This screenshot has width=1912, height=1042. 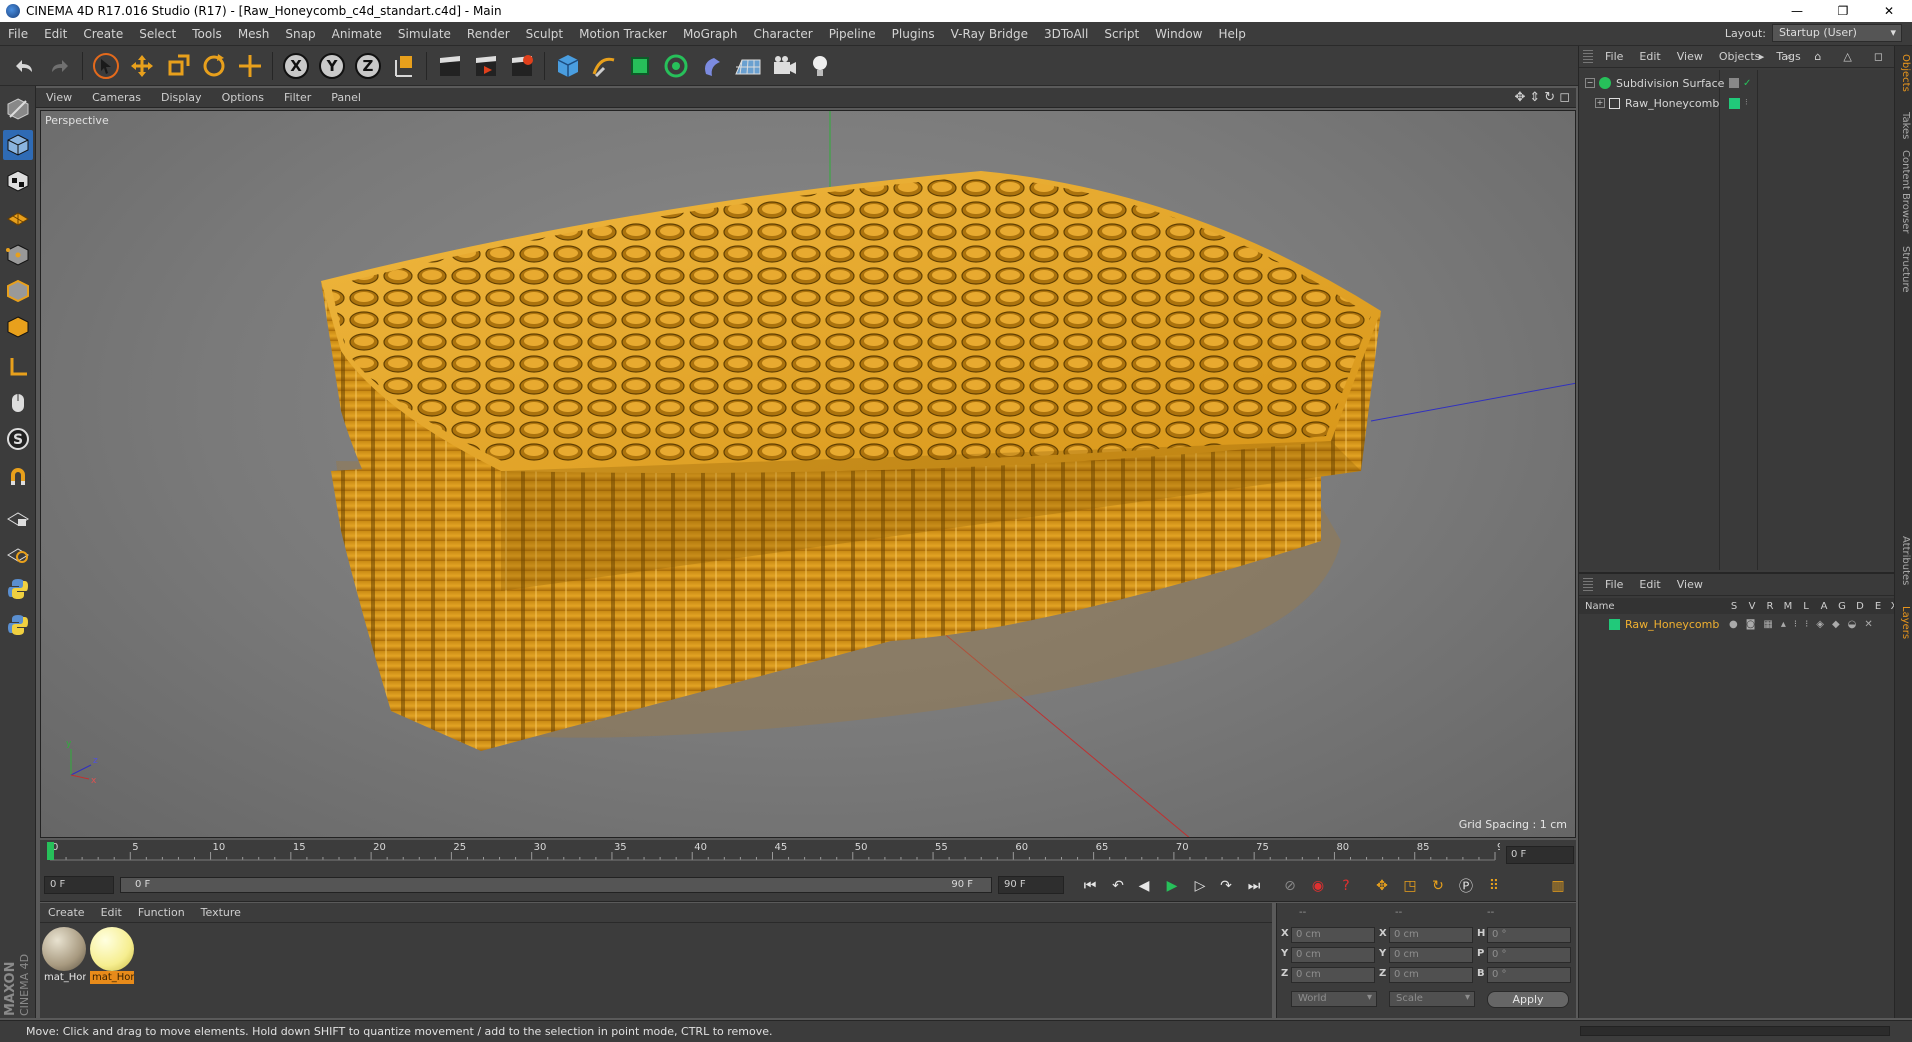 What do you see at coordinates (852, 34) in the screenshot?
I see `menu-pipeline: Pipeline` at bounding box center [852, 34].